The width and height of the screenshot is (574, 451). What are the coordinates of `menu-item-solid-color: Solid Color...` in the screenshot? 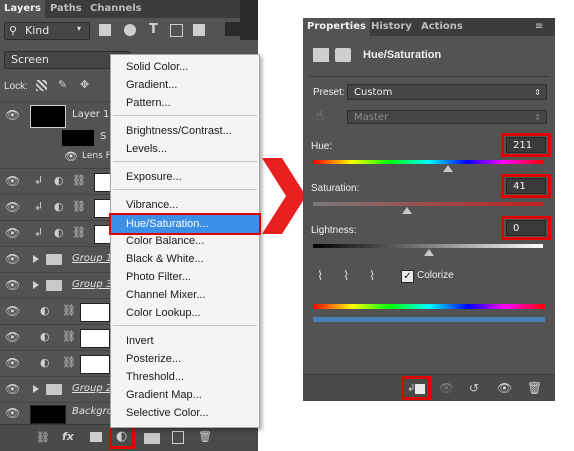 It's located at (185, 67).